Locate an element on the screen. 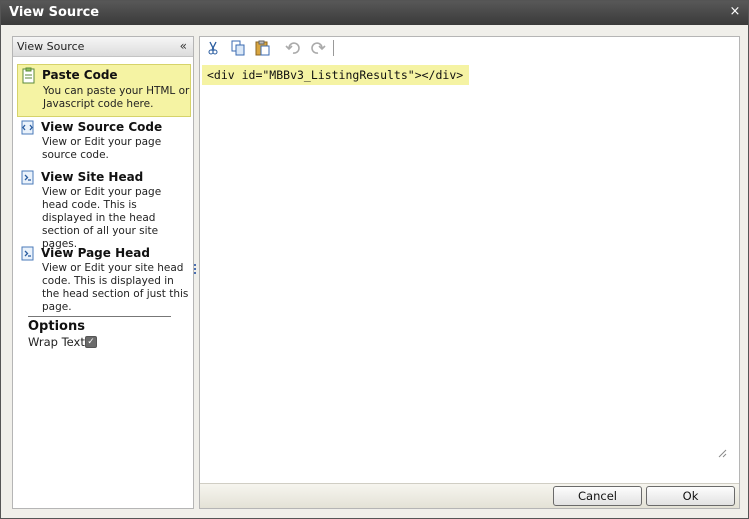  sidebar-header-label: View Source is located at coordinates (51, 46).